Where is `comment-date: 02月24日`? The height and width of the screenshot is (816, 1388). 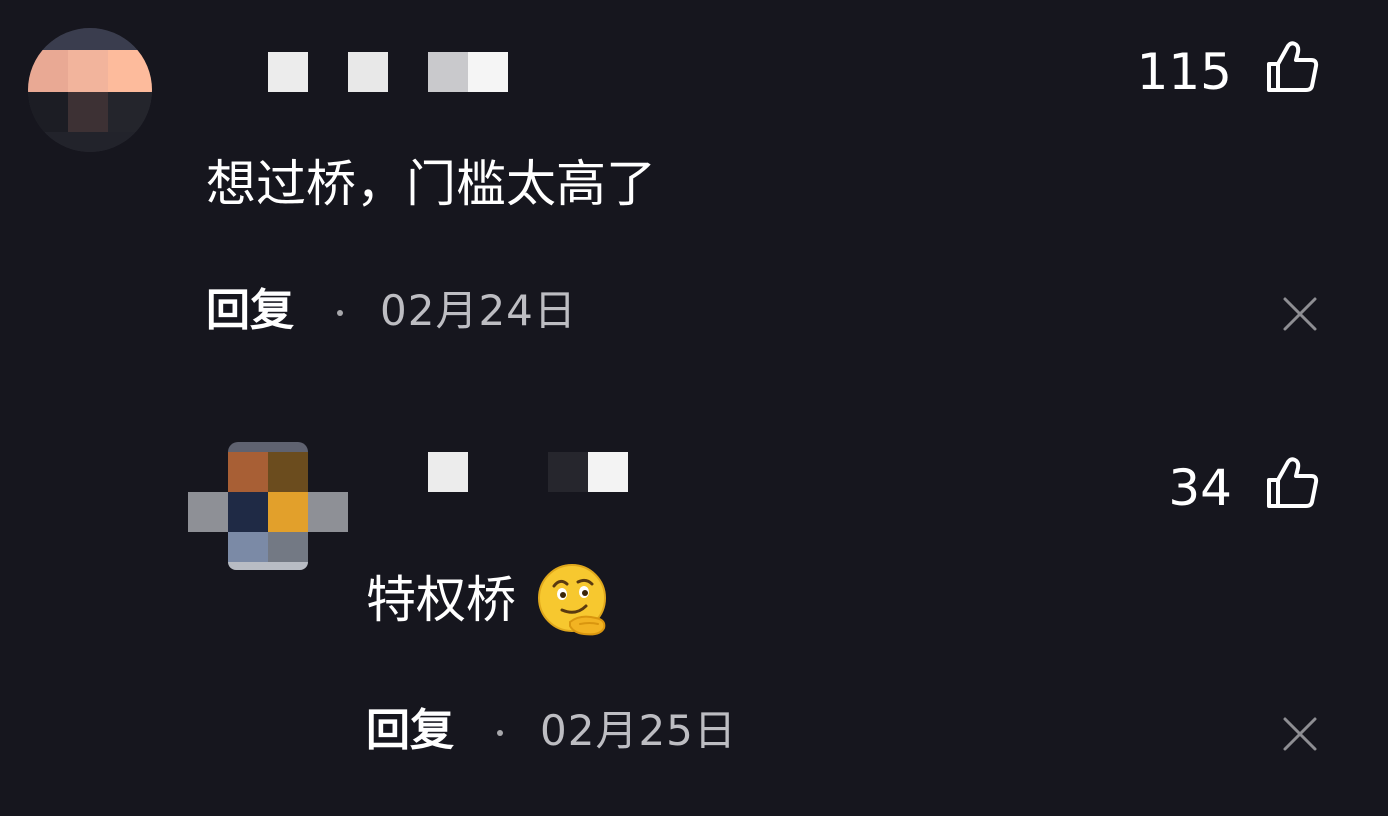 comment-date: 02月24日 is located at coordinates (478, 310).